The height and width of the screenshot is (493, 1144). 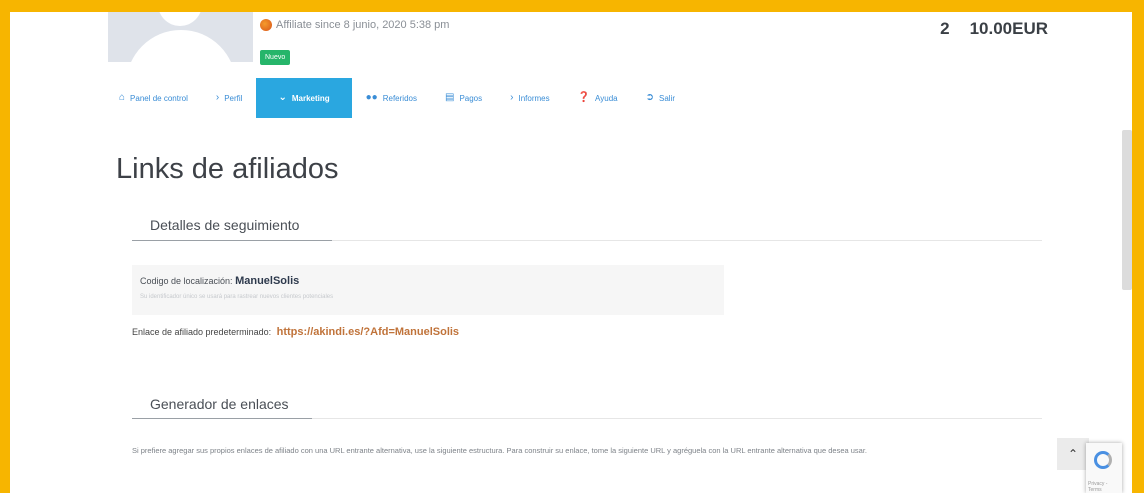 What do you see at coordinates (1098, 487) in the screenshot?
I see `recaptcha-text: Privacy - Terms` at bounding box center [1098, 487].